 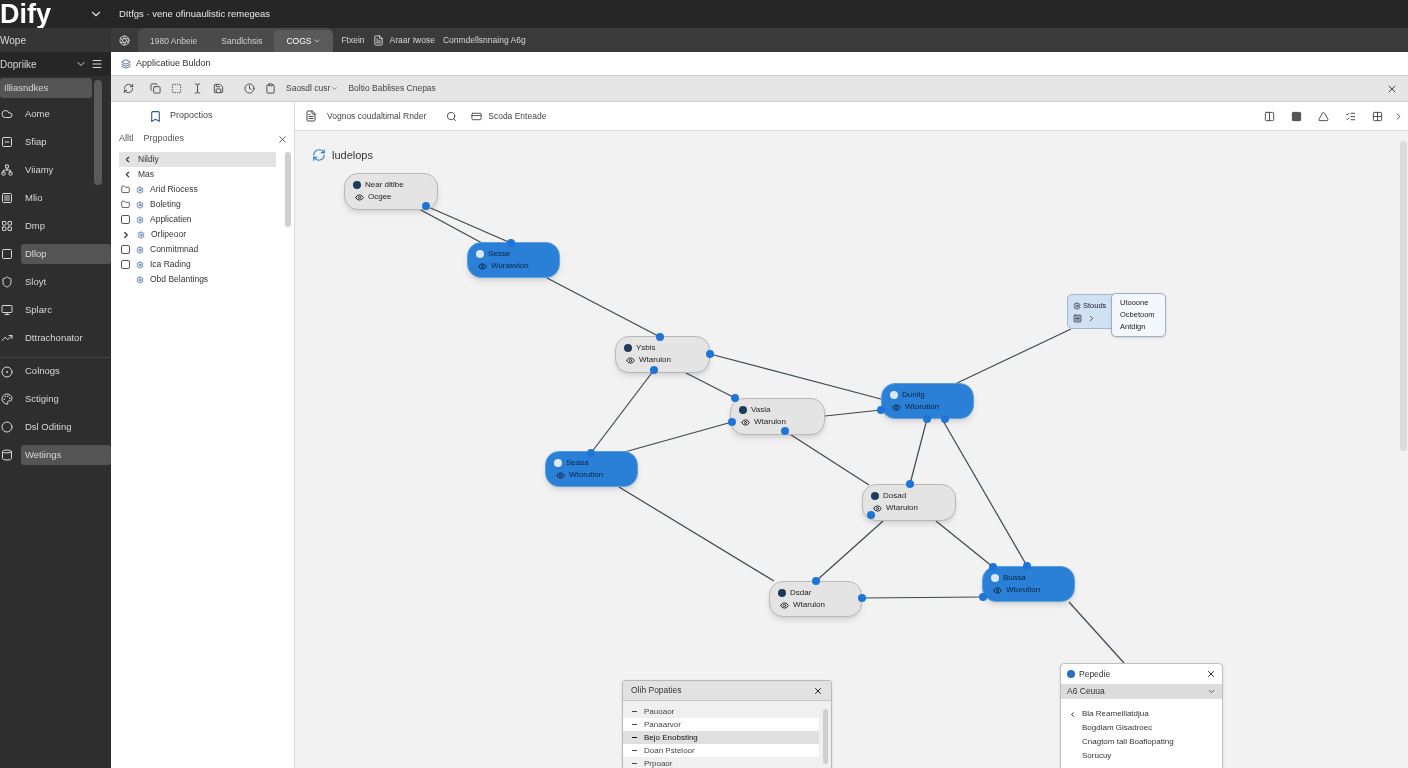 What do you see at coordinates (288, 189) in the screenshot?
I see `panel-scrollbar` at bounding box center [288, 189].